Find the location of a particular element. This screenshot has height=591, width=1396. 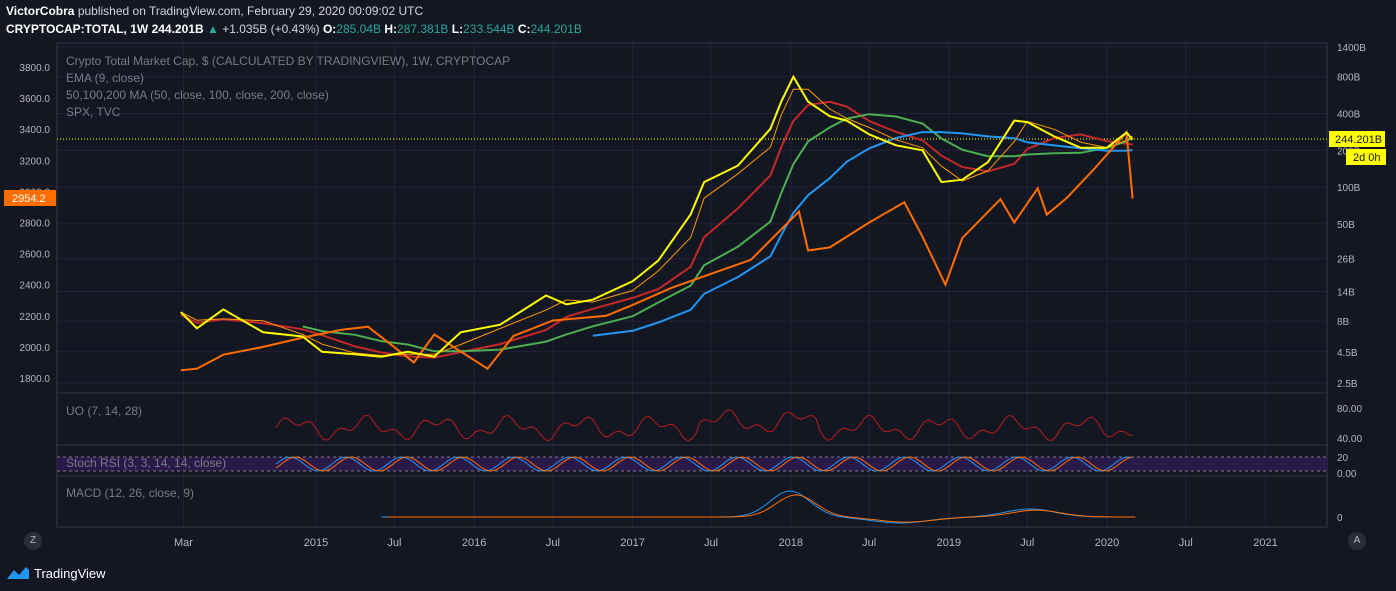

right-tick-label: 8B is located at coordinates (1343, 322).